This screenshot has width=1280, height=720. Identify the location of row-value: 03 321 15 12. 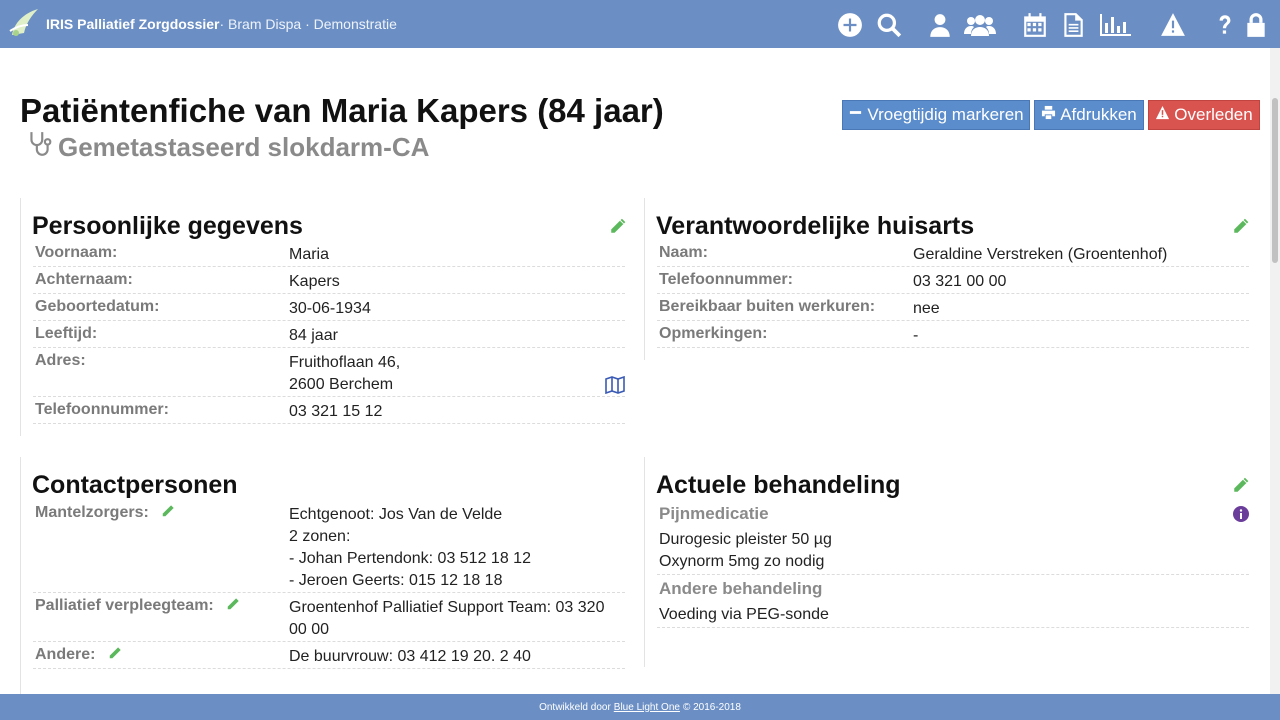
(336, 411).